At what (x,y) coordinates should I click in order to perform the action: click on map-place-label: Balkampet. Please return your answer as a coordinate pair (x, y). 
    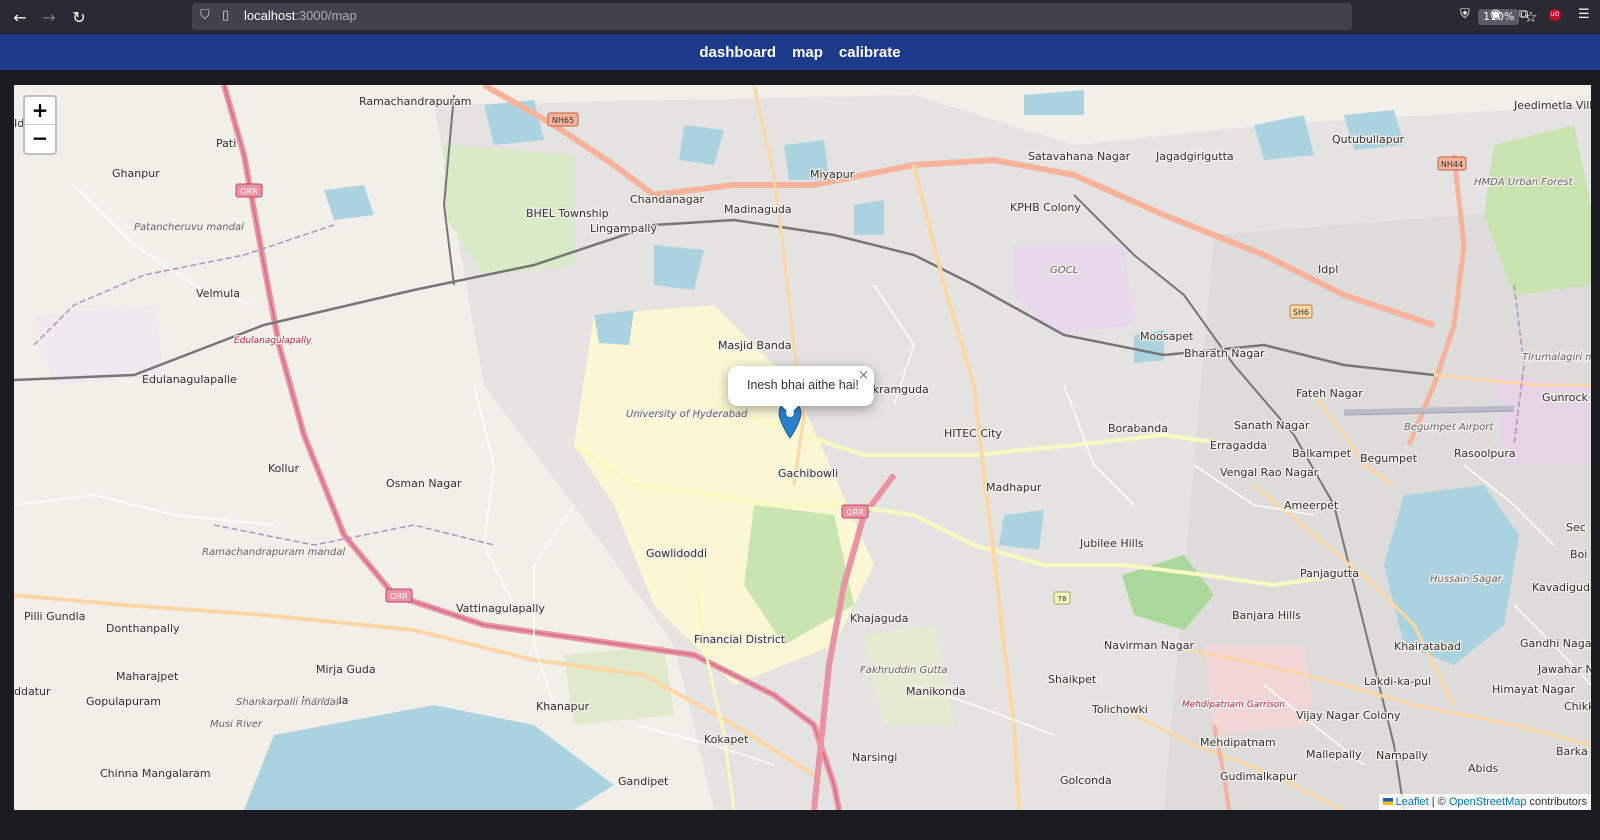
    Looking at the image, I should click on (1322, 453).